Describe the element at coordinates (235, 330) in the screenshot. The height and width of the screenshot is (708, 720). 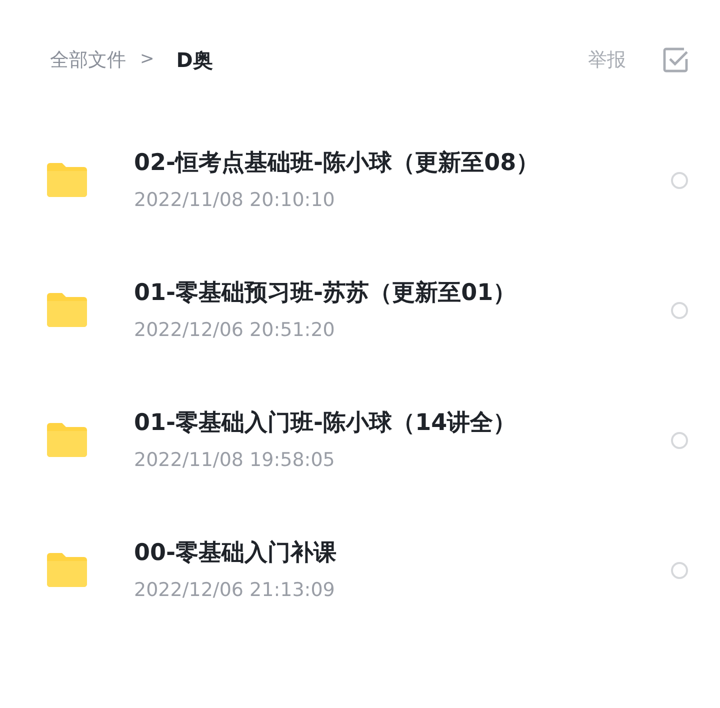
I see `folder-date: 2022/12/06 20:51:20` at that location.